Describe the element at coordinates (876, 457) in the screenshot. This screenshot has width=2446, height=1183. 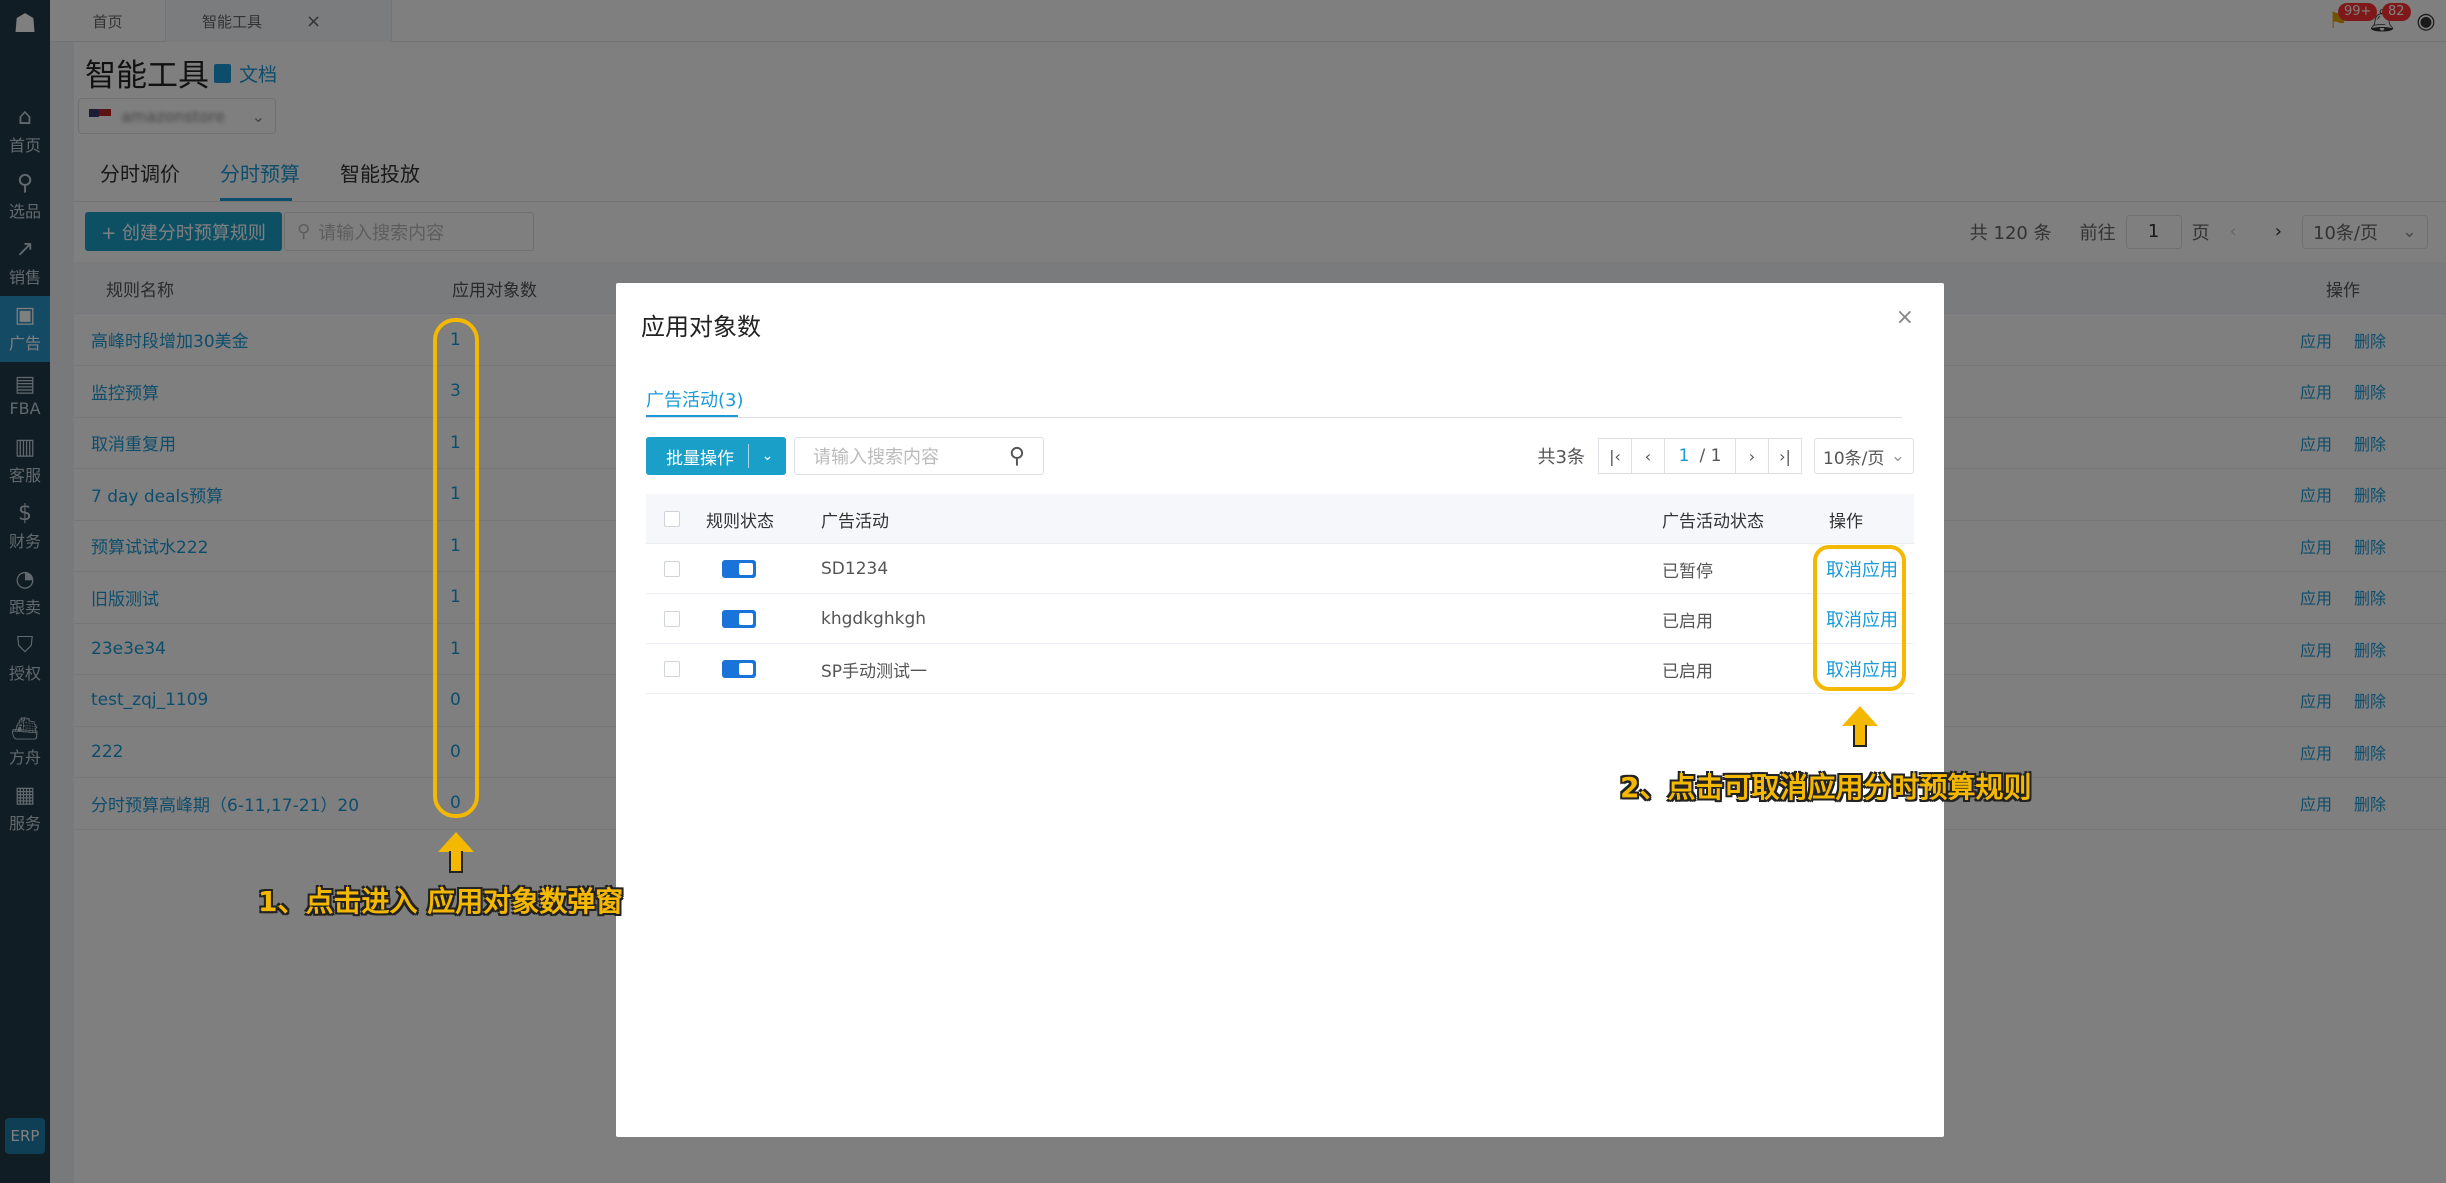
I see `search-placeholder: 请输入搜索内容` at that location.